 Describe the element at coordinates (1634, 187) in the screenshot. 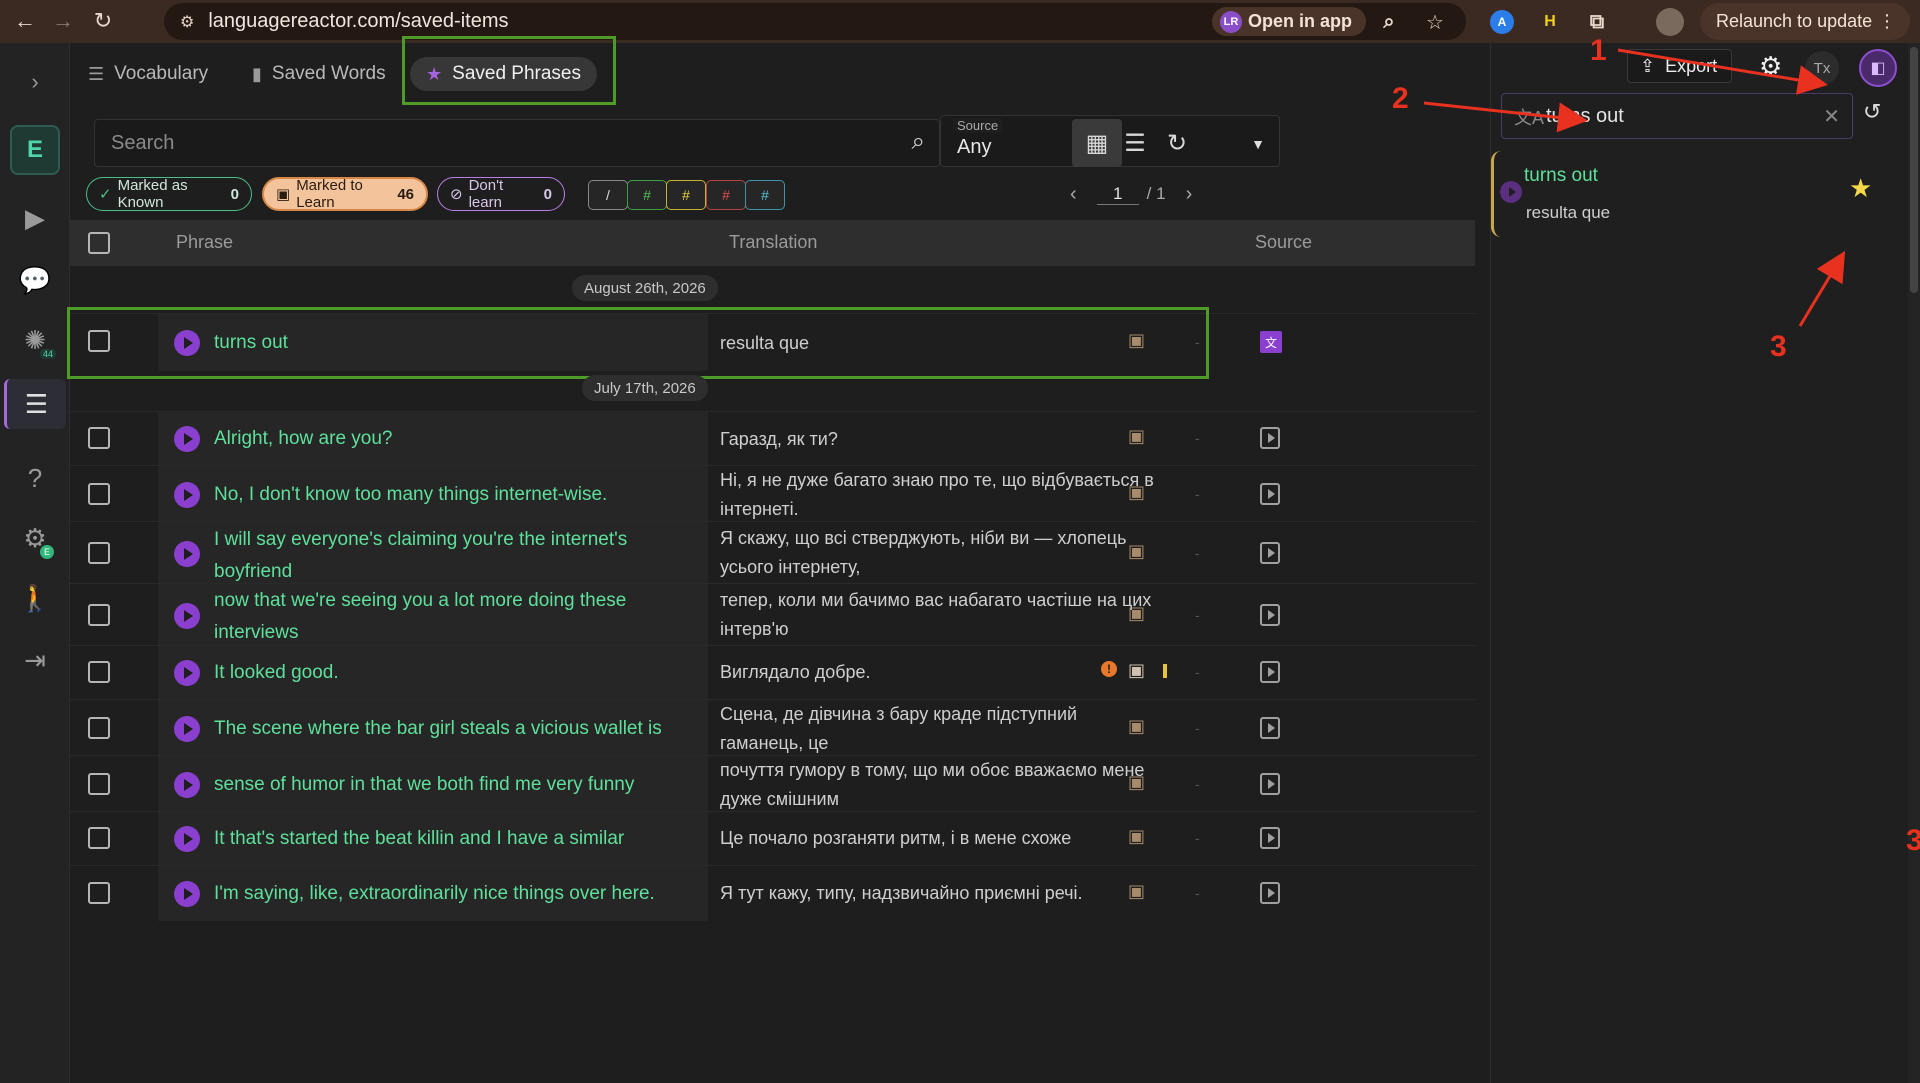

I see `annotation-arrows` at that location.